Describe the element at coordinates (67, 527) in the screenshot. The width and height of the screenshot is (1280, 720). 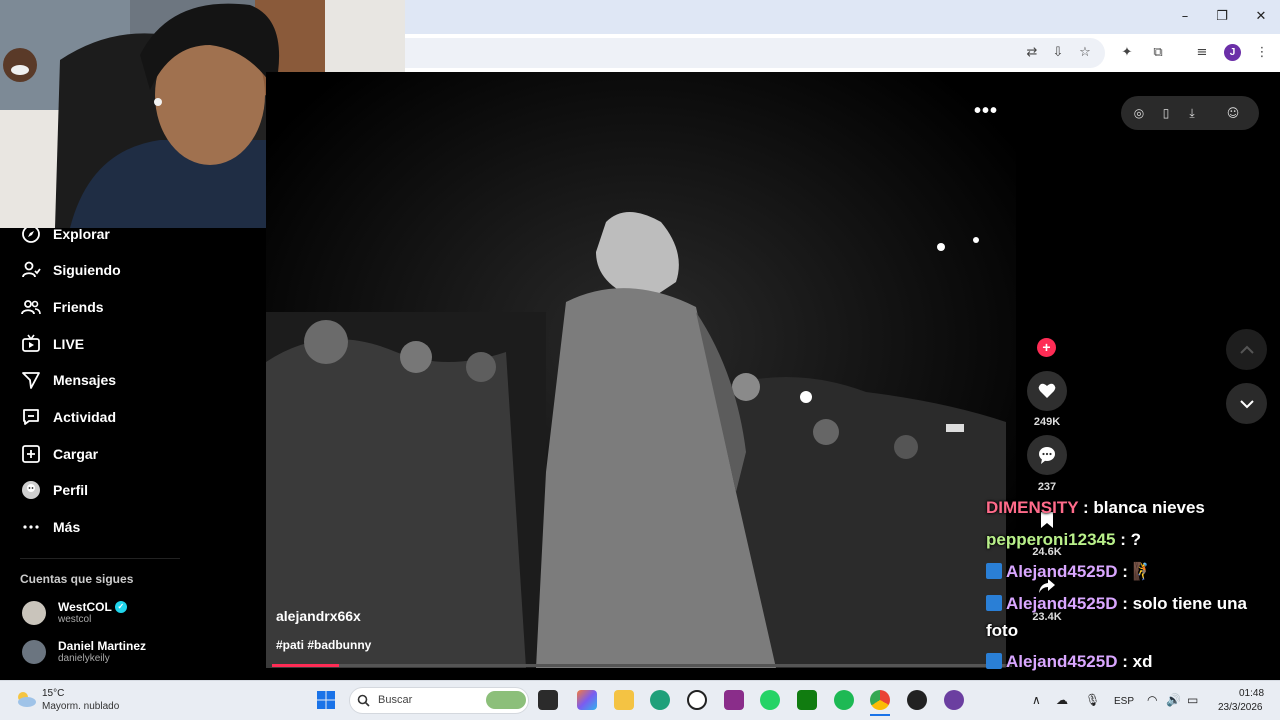
I see `sidebar-item-label: Más` at that location.